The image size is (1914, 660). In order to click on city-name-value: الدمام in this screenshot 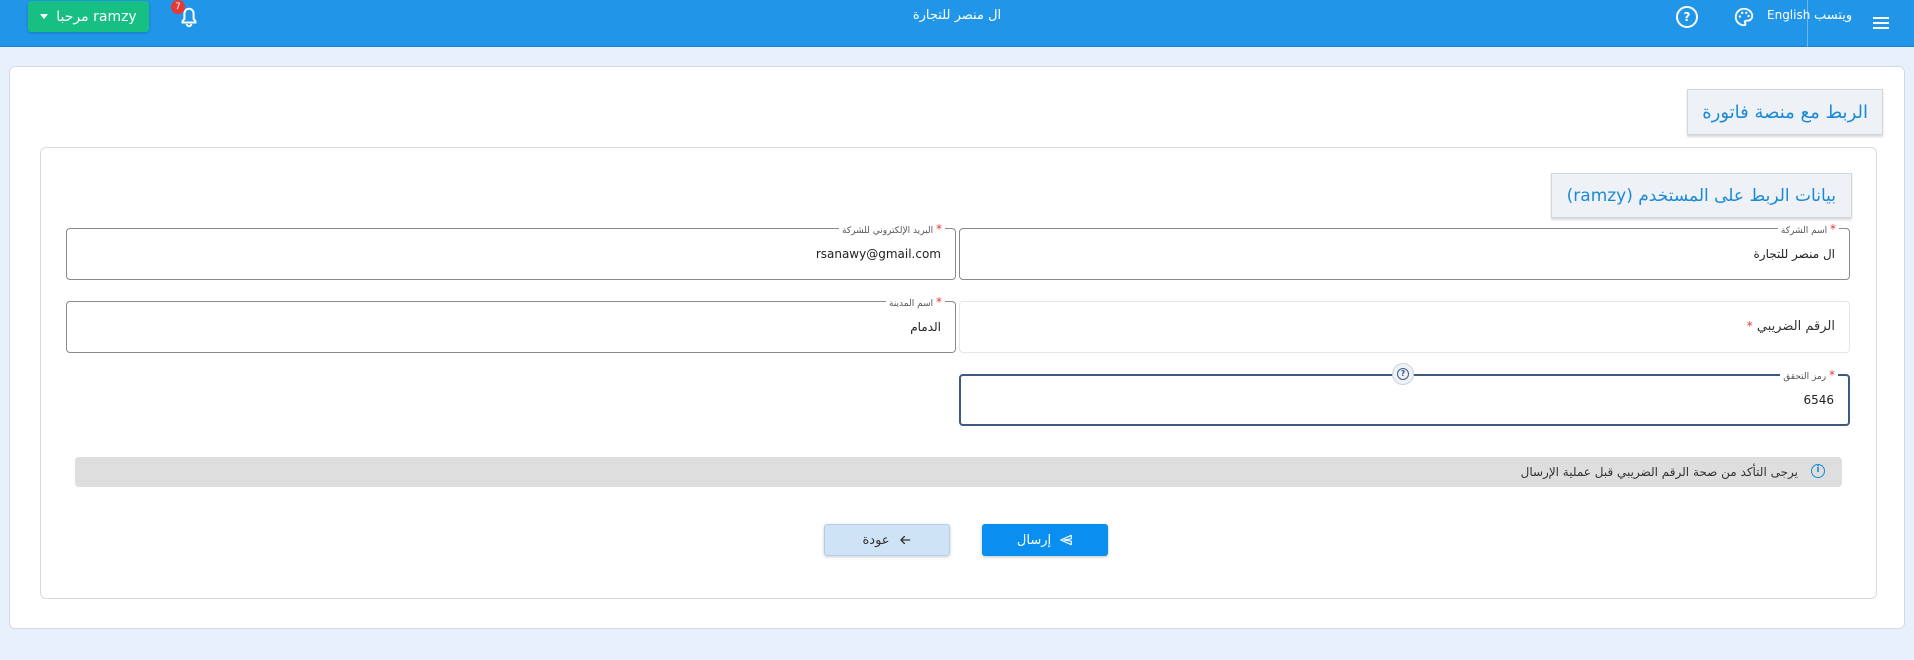, I will do `click(925, 327)`.